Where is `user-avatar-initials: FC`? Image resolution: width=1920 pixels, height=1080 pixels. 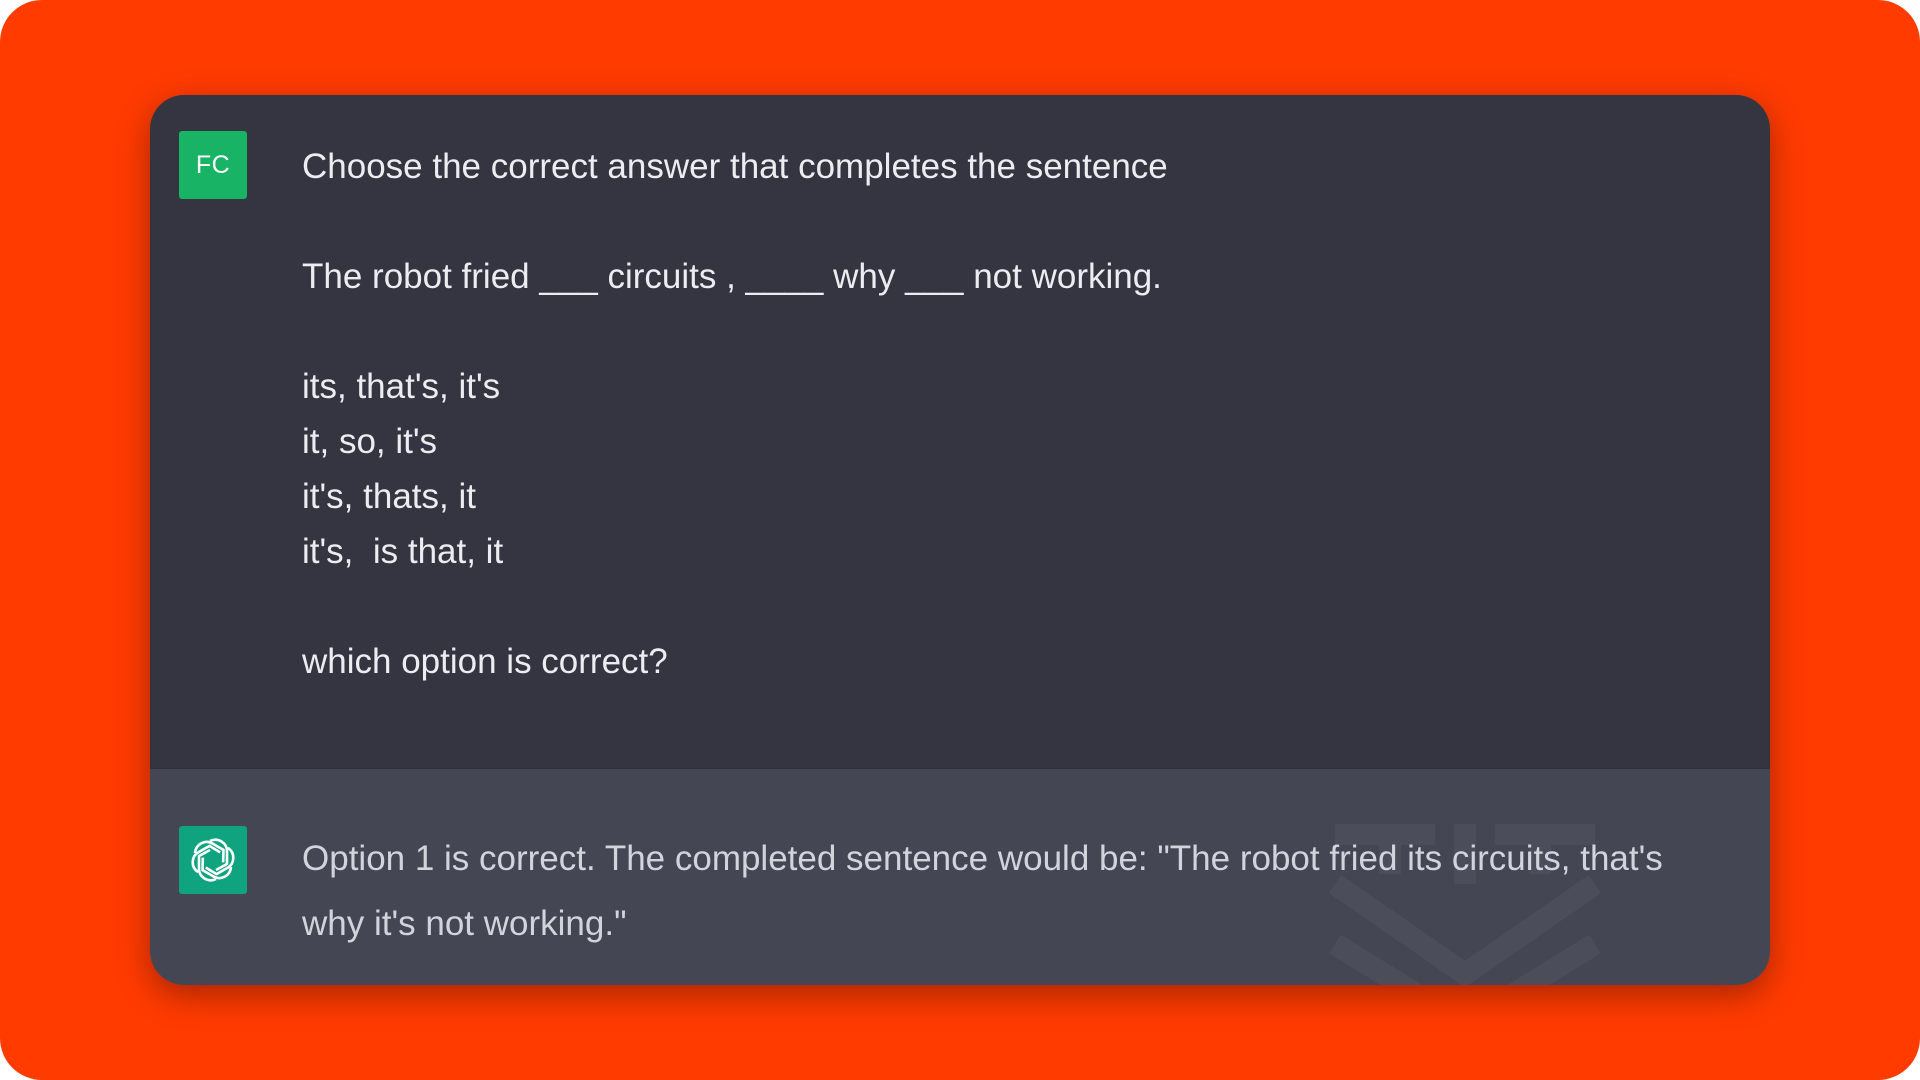 user-avatar-initials: FC is located at coordinates (213, 164).